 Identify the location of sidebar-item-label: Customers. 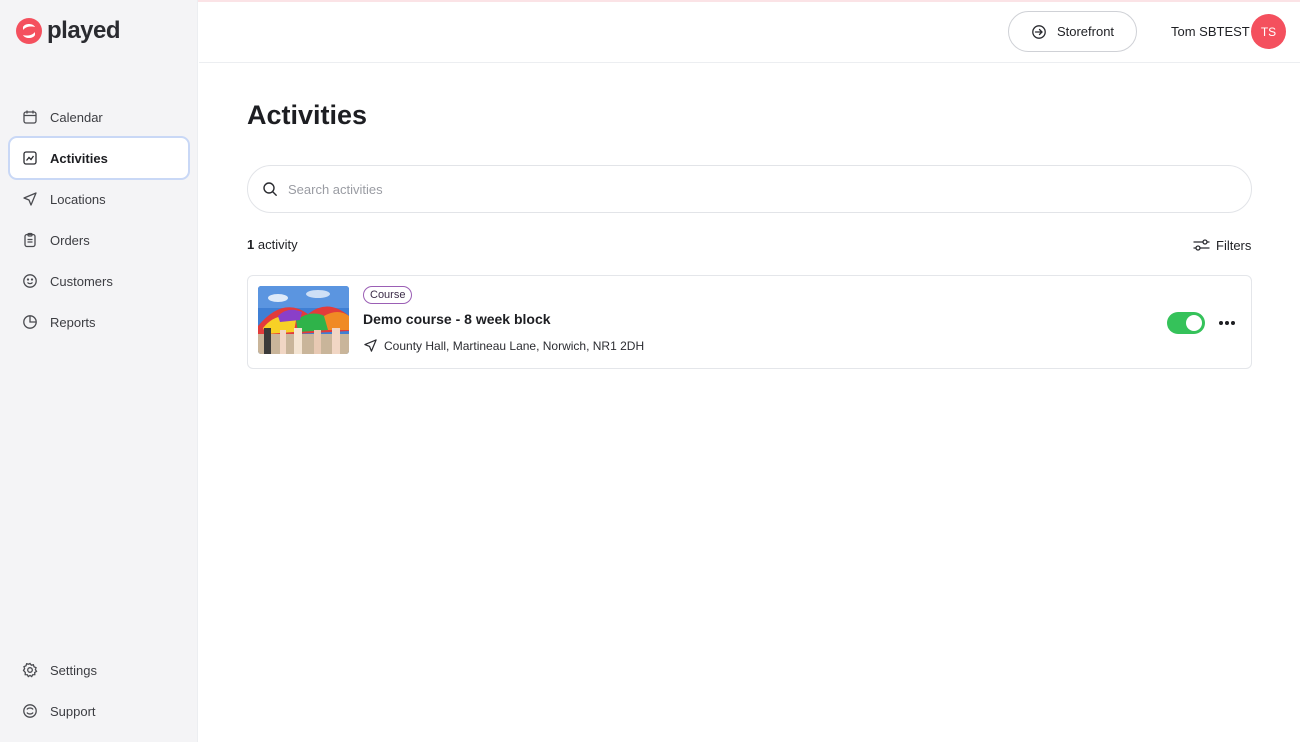
(81, 281).